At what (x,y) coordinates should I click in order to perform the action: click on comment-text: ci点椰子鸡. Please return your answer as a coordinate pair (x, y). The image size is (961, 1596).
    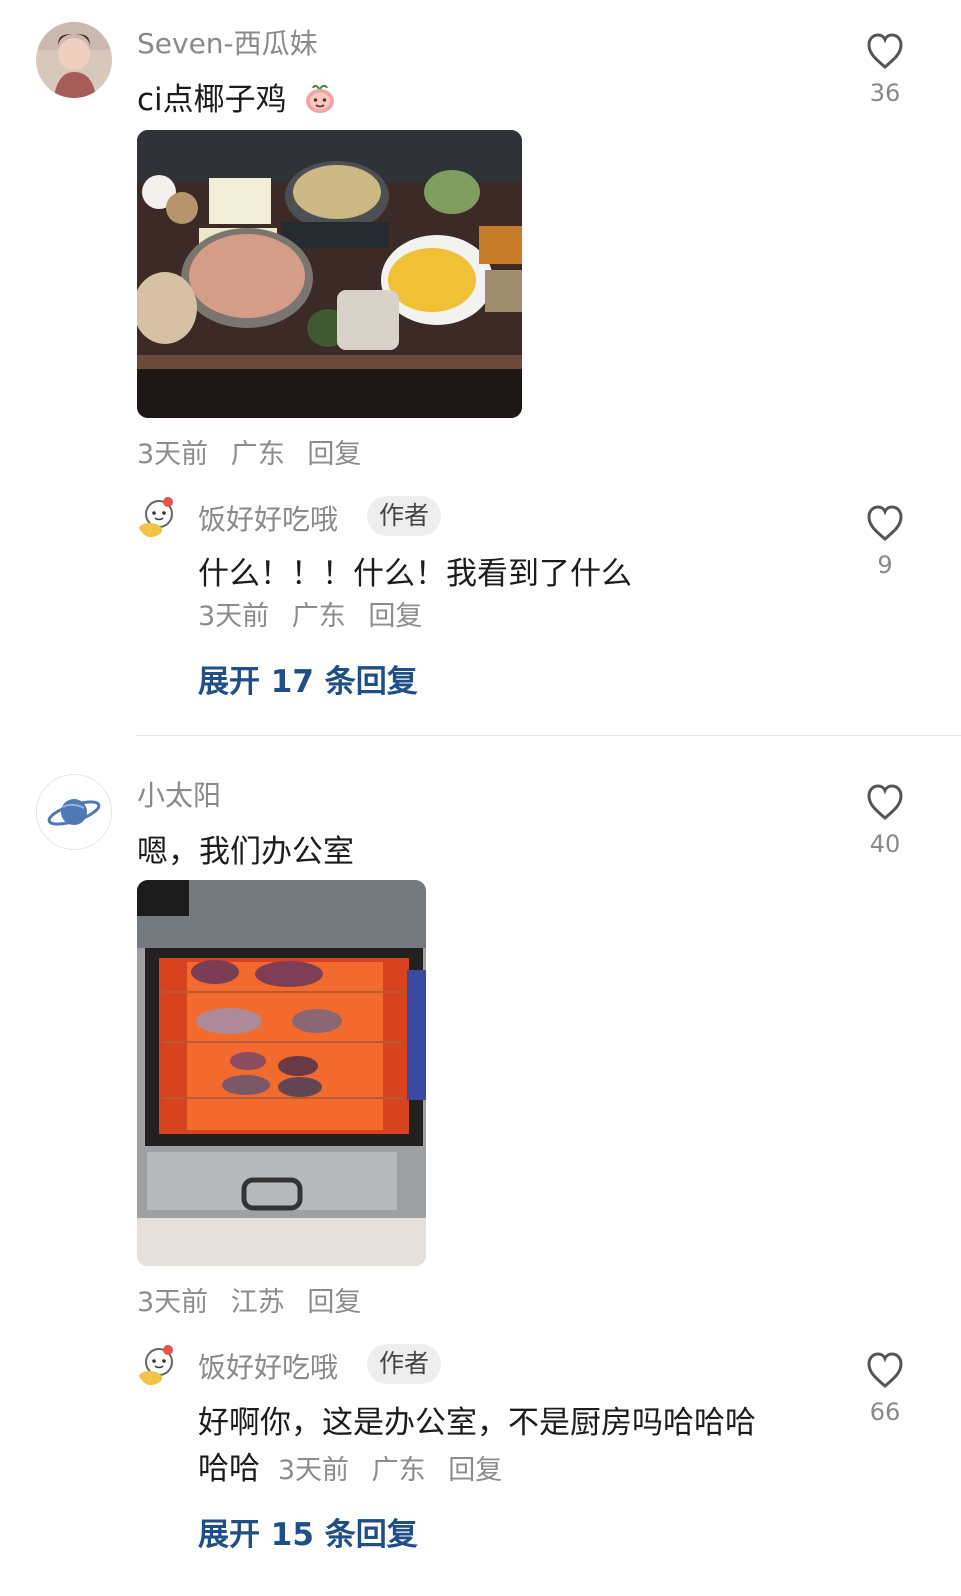
    Looking at the image, I should click on (237, 96).